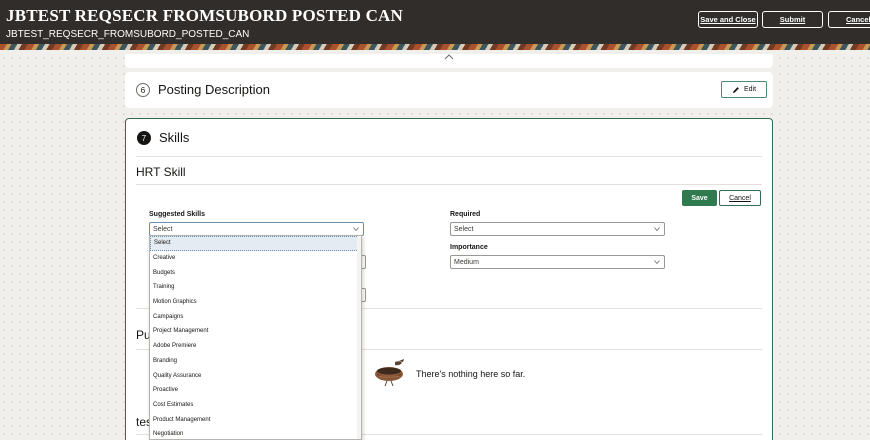 This screenshot has height=440, width=870. What do you see at coordinates (255, 390) in the screenshot?
I see `dropdown-option: Proactive` at bounding box center [255, 390].